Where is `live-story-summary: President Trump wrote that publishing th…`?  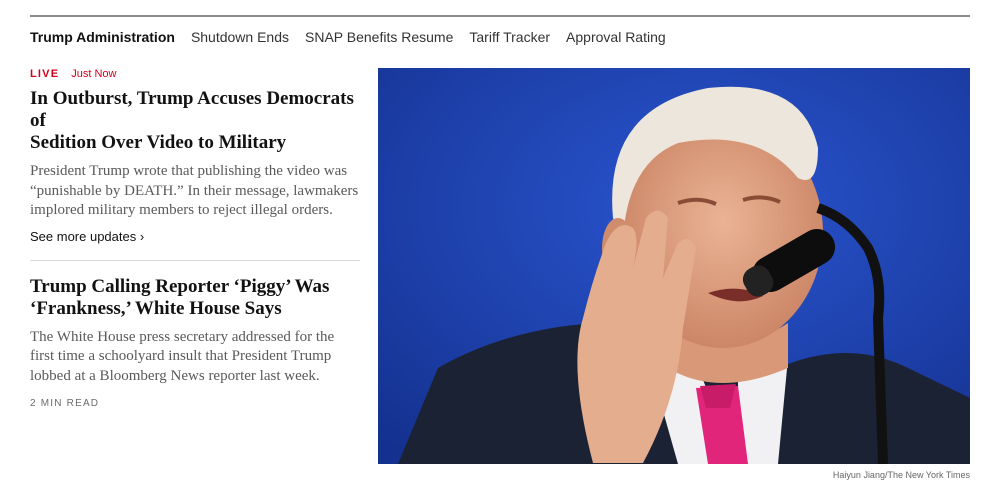
live-story-summary: President Trump wrote that publishing th… is located at coordinates (195, 191).